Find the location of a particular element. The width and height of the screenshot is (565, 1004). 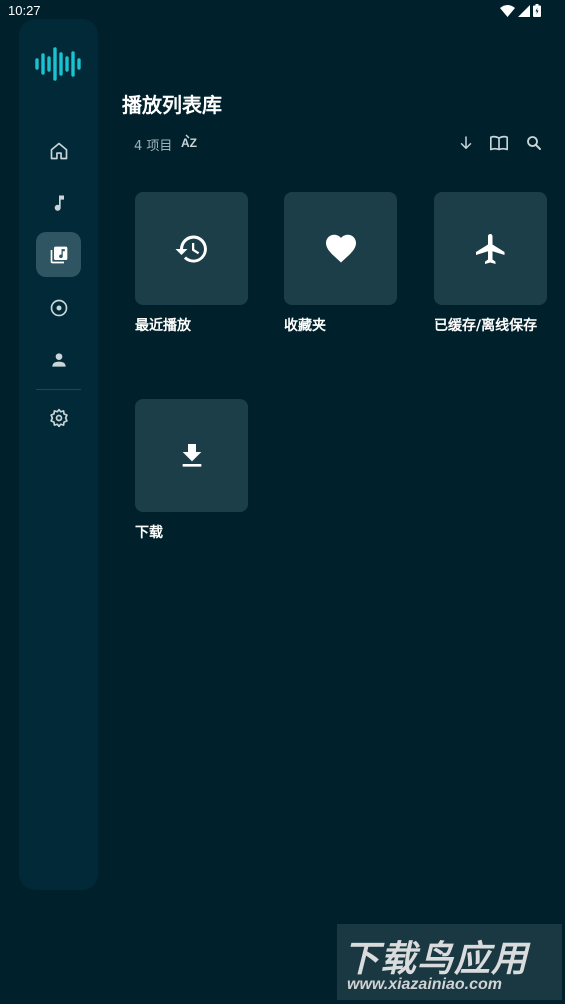

nav-home is located at coordinates (58, 150).